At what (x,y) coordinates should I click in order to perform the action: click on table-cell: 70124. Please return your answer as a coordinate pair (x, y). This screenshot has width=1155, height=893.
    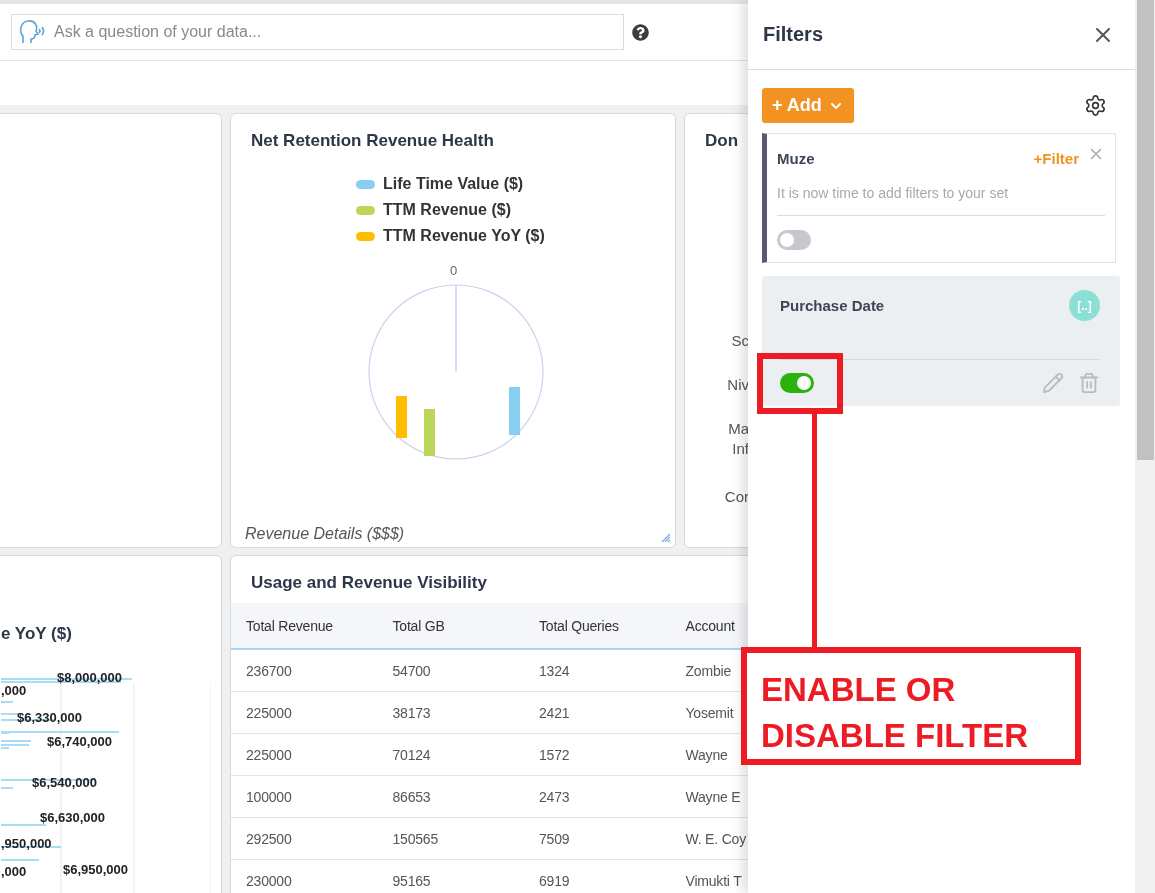
    Looking at the image, I should click on (450, 754).